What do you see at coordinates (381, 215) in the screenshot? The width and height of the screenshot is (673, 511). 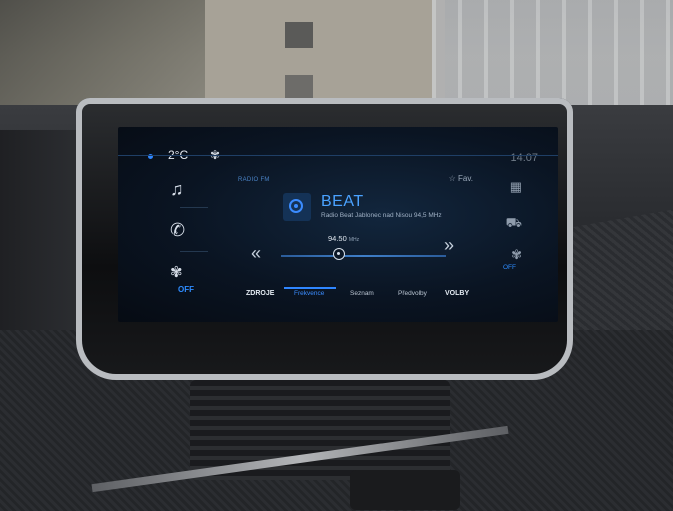 I see `station-description: Radio Beat Jablonec nad Nisou 94,5 MHz` at bounding box center [381, 215].